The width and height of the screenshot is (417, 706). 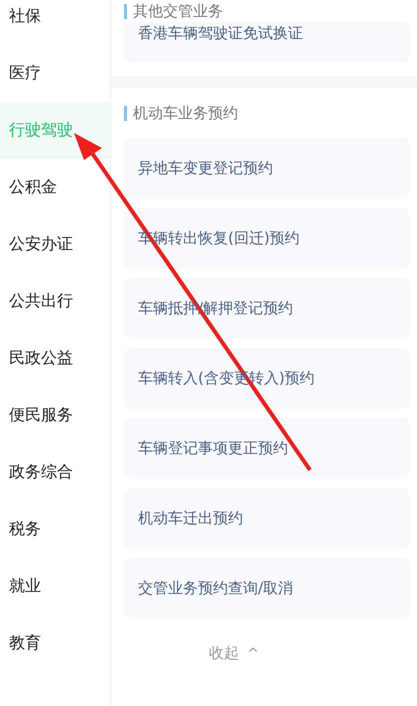 What do you see at coordinates (267, 518) in the screenshot?
I see `service-item: 机动车迁出预约` at bounding box center [267, 518].